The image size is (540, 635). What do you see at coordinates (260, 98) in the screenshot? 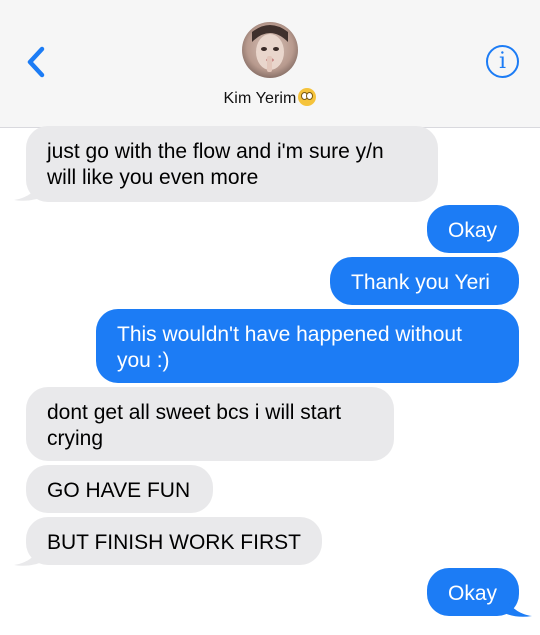
I see `contact-name-text: Kim Yerim` at bounding box center [260, 98].